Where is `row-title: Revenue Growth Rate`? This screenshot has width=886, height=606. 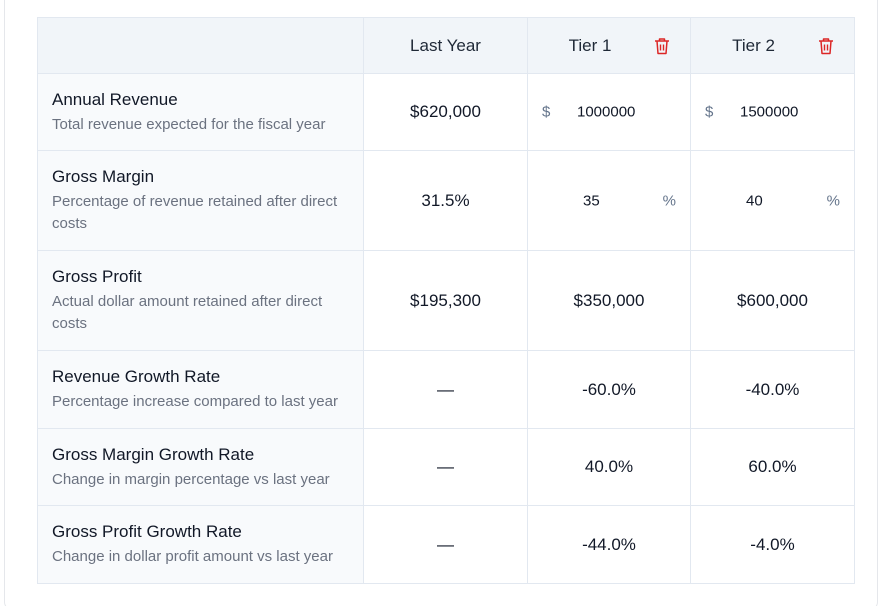 row-title: Revenue Growth Rate is located at coordinates (136, 376).